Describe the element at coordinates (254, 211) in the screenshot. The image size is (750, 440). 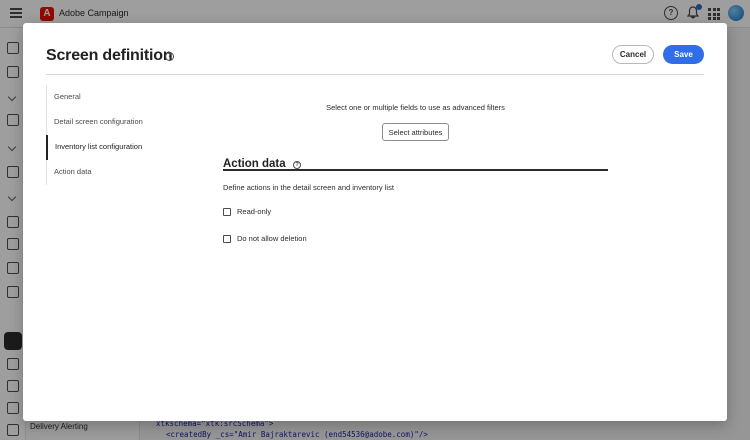
I see `checkbox-label: Read-only` at that location.